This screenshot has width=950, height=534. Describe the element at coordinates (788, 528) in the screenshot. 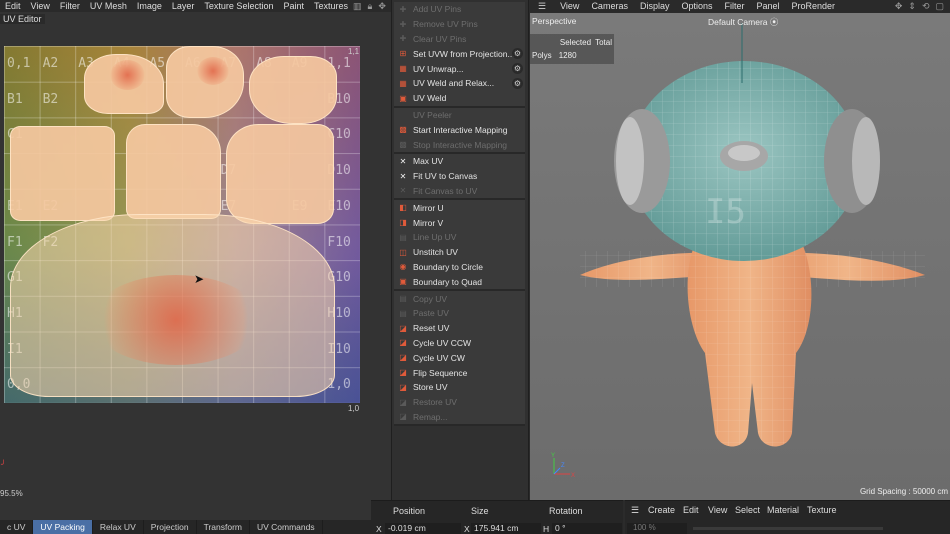

I see `material-zoom-slider` at that location.